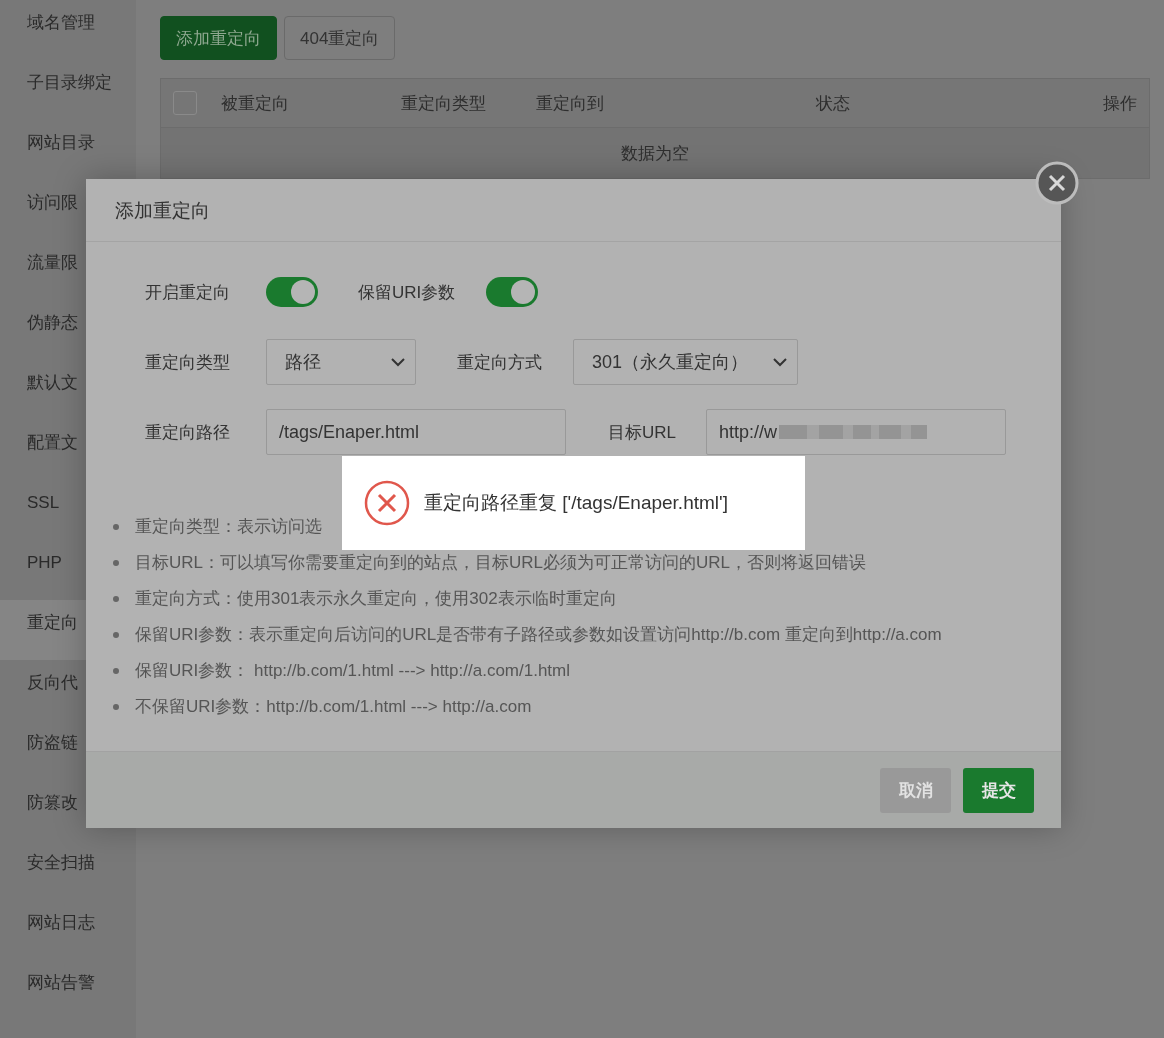 The image size is (1164, 1038). What do you see at coordinates (1057, 183) in the screenshot?
I see `close-icon` at bounding box center [1057, 183].